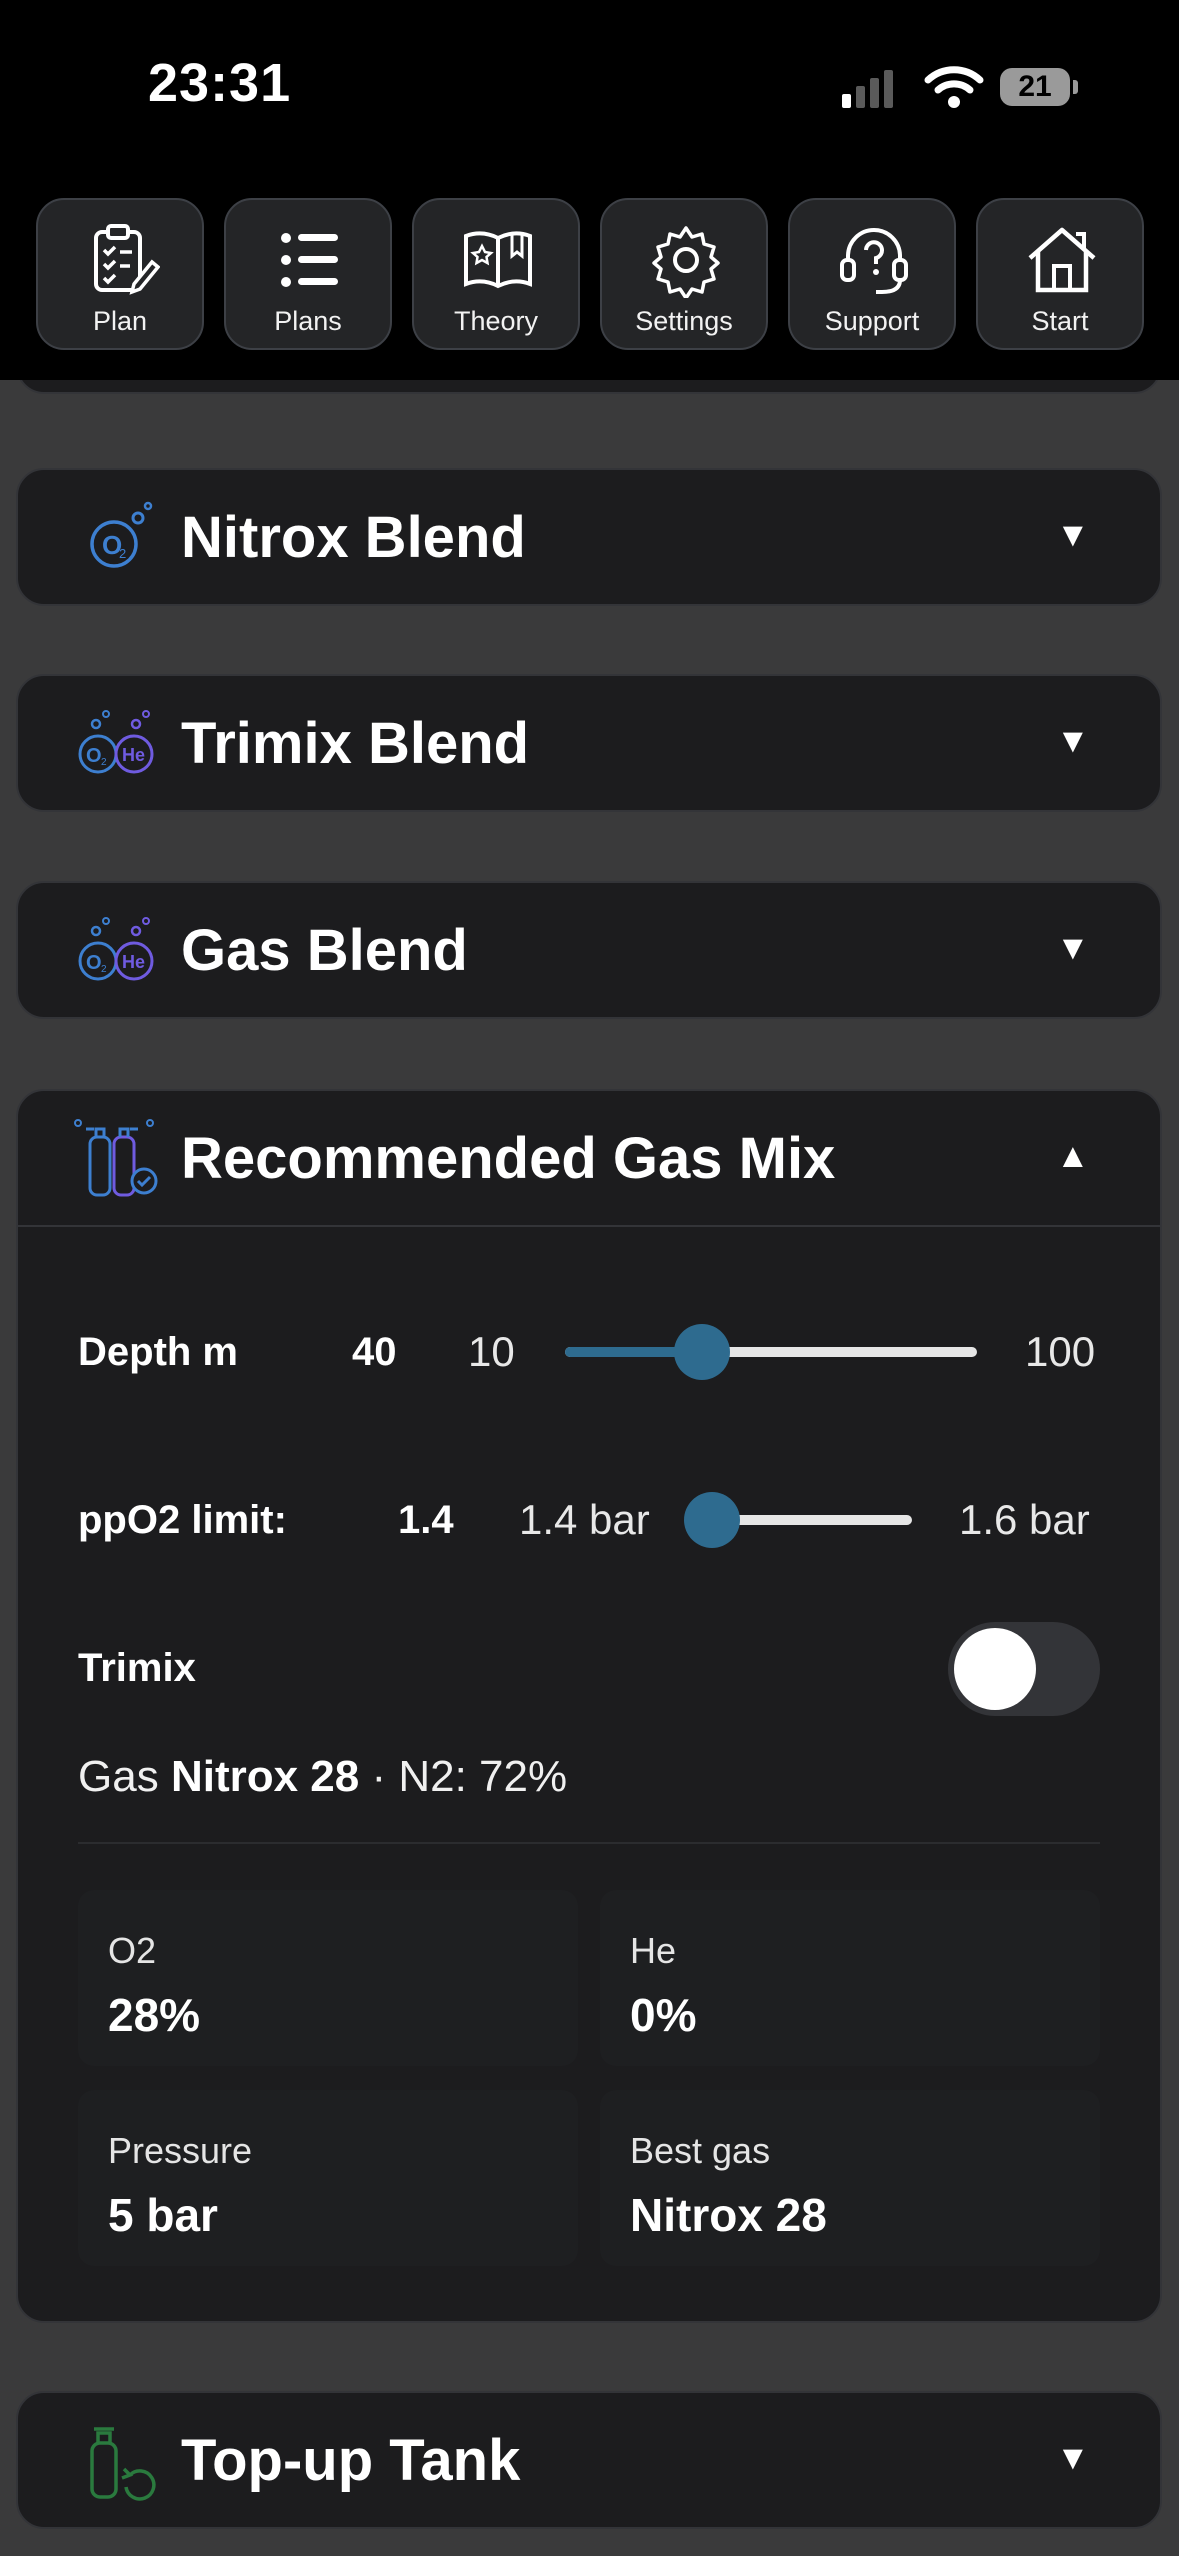 Image resolution: width=1179 pixels, height=2556 pixels. I want to click on ppo2-label: ppO2 limit:, so click(182, 1520).